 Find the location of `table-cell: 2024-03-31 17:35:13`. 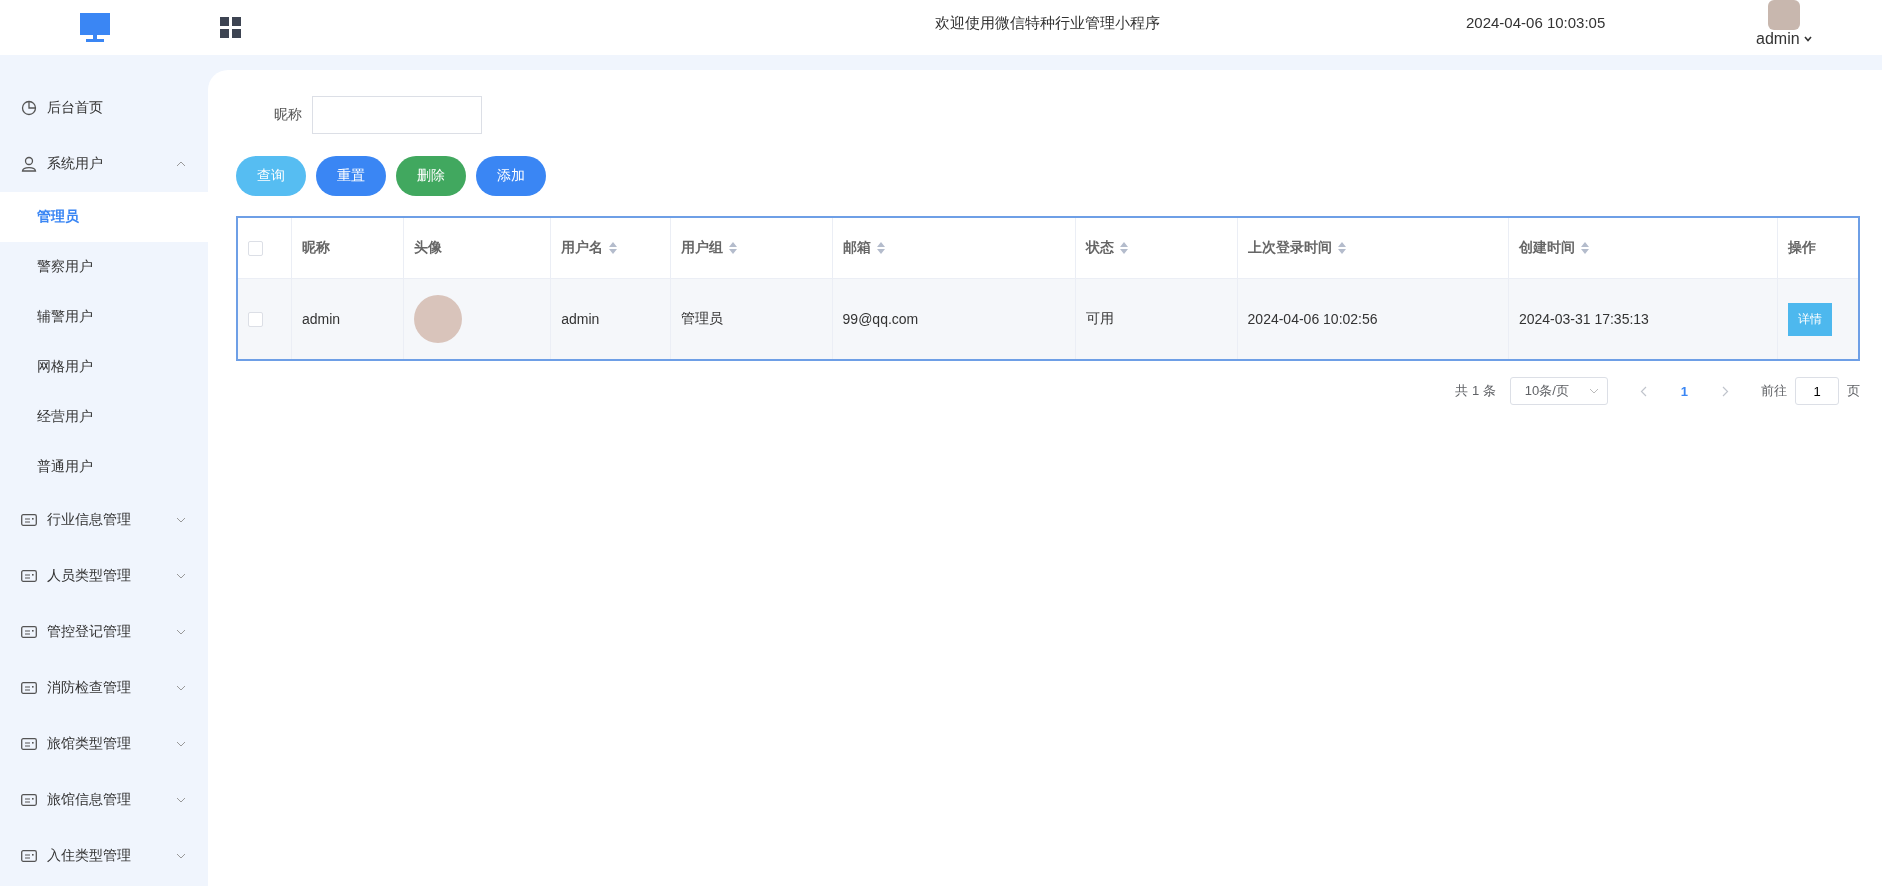

table-cell: 2024-03-31 17:35:13 is located at coordinates (1583, 319).